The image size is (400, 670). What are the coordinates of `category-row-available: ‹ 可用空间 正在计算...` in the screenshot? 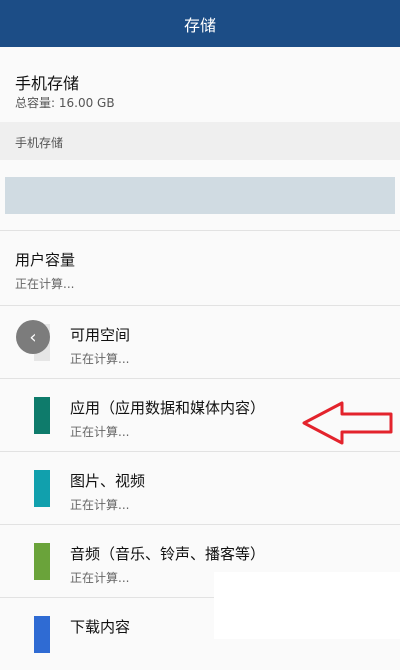 It's located at (200, 342).